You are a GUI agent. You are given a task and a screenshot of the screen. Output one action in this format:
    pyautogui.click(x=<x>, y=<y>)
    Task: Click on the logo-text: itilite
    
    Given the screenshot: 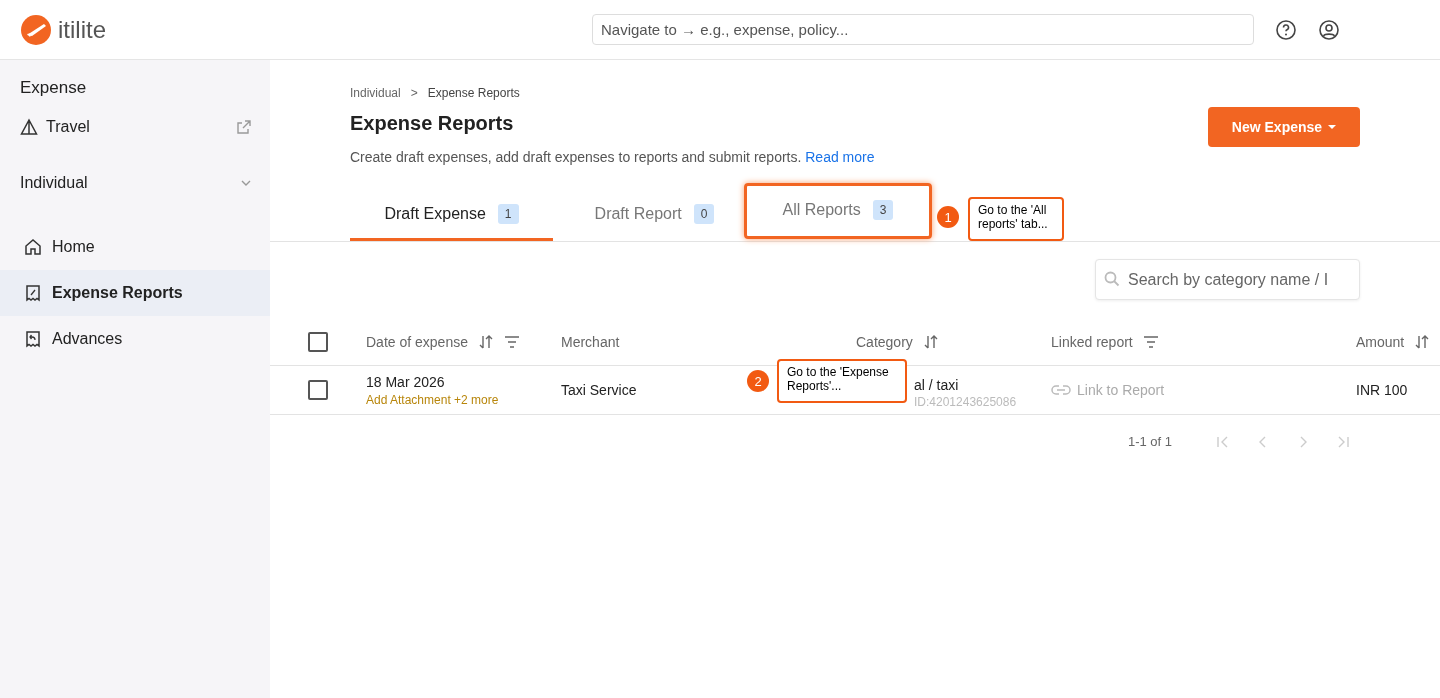 What is the action you would take?
    pyautogui.click(x=82, y=29)
    